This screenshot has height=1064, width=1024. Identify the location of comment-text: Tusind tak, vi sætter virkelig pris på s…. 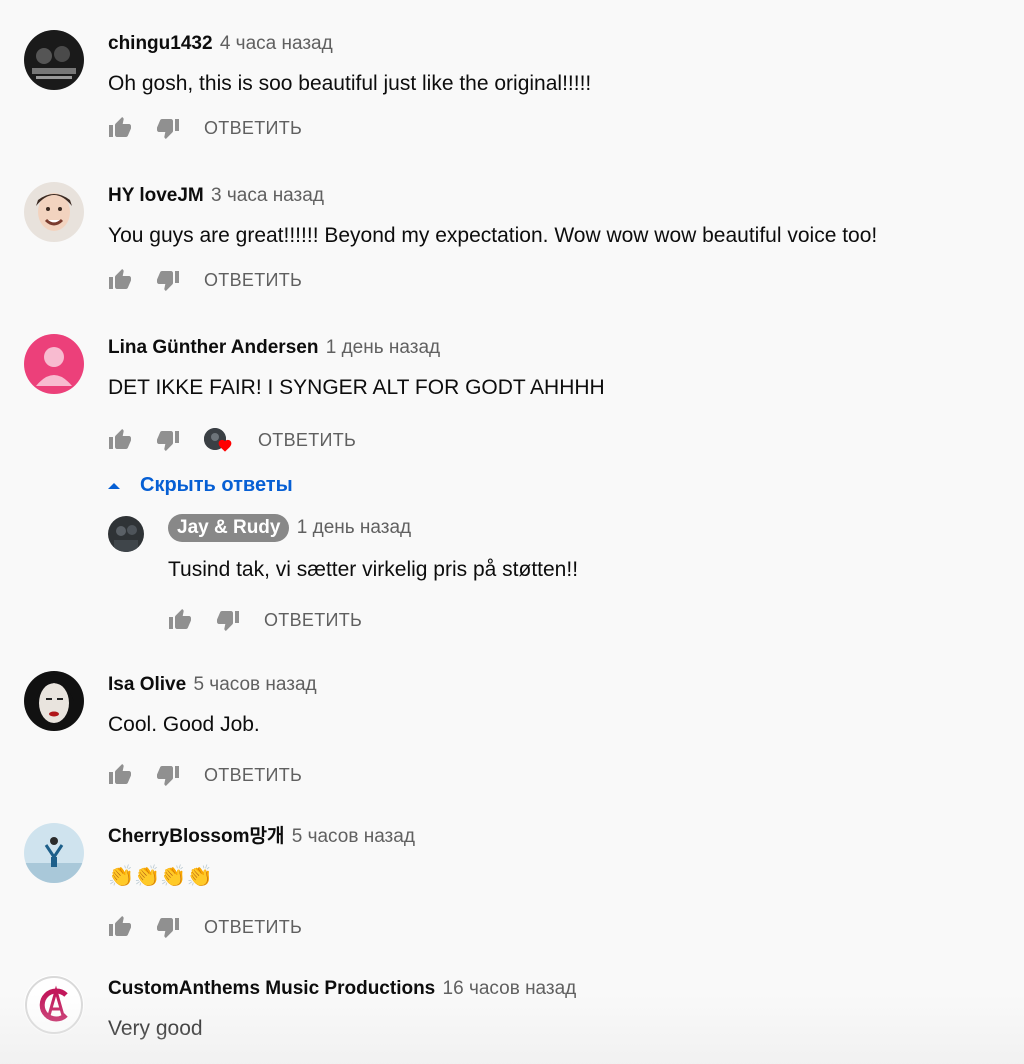
(373, 569).